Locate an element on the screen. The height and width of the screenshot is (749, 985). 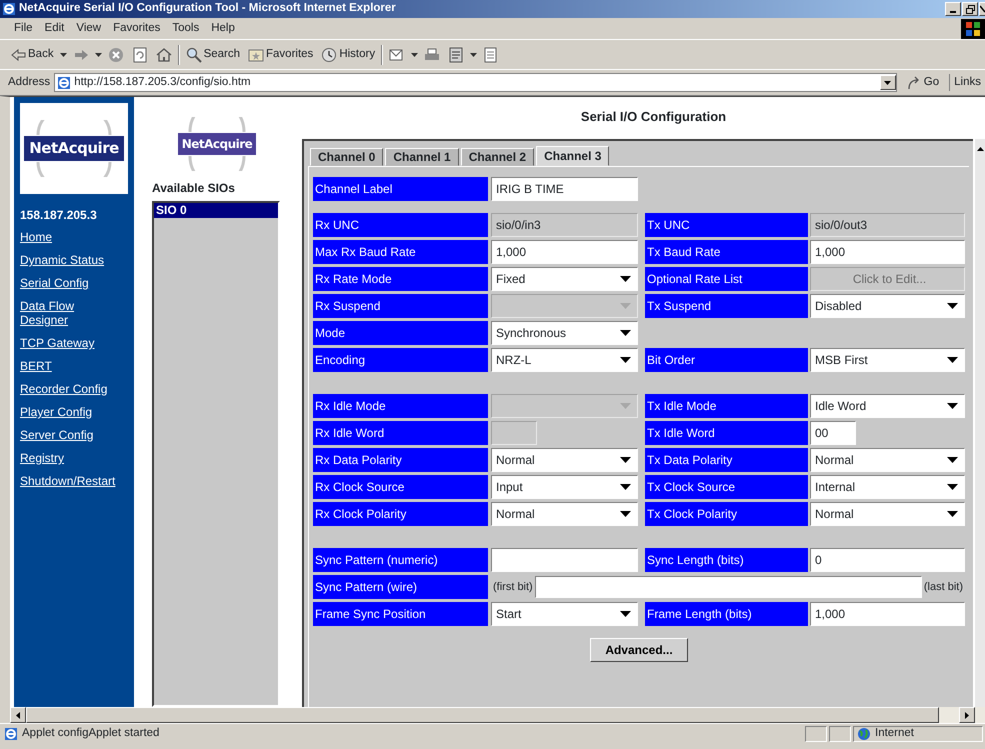
field-label: Tx Baud Rate is located at coordinates (726, 252).